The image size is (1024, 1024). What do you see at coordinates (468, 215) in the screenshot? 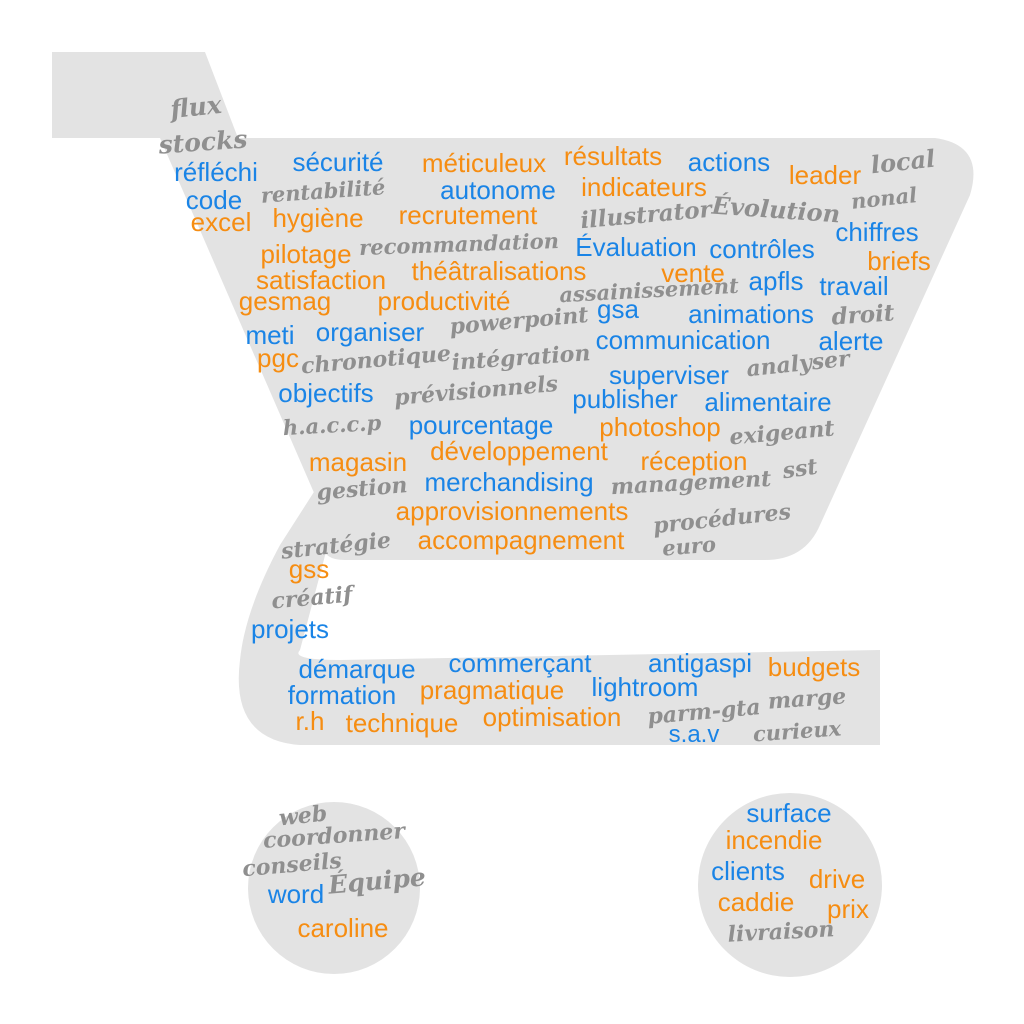
I see `word-recrutement: recrutement` at bounding box center [468, 215].